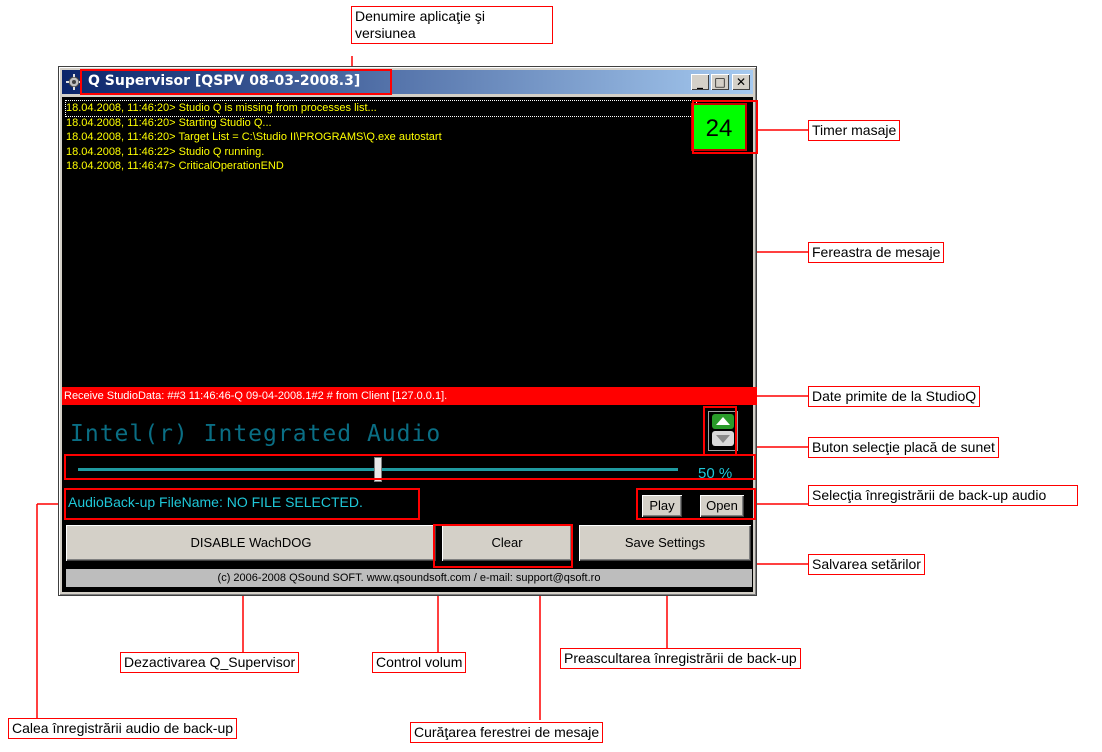  What do you see at coordinates (507, 732) in the screenshot?
I see `annotation-clear: Curăţarea ferestrei de mesaje` at bounding box center [507, 732].